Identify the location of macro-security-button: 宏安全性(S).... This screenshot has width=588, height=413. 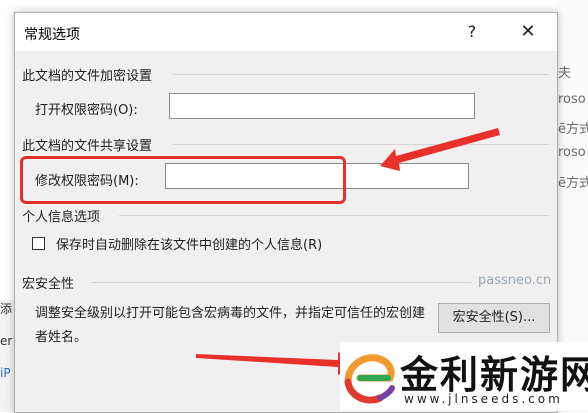
(494, 318).